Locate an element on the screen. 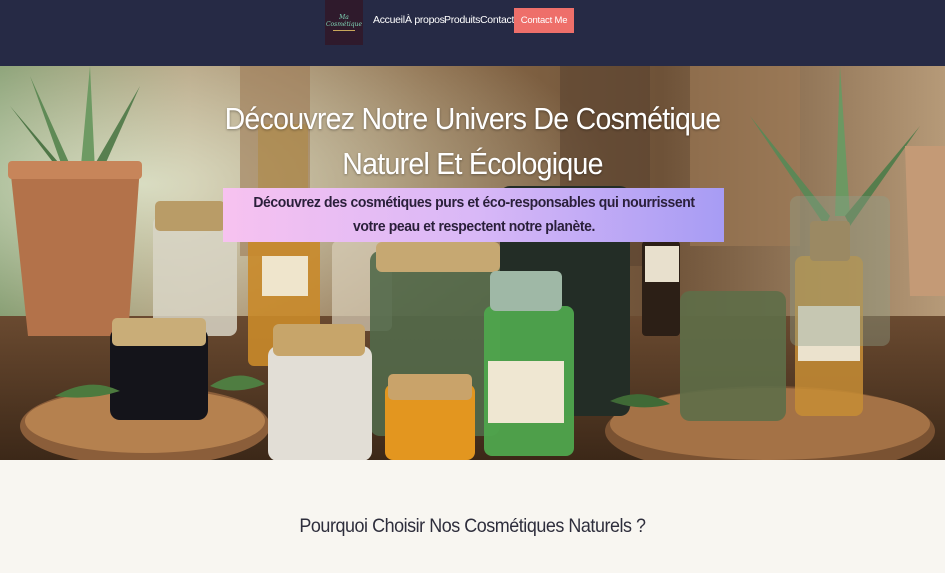  brand-logo: Ma Cosmétique is located at coordinates (344, 22).